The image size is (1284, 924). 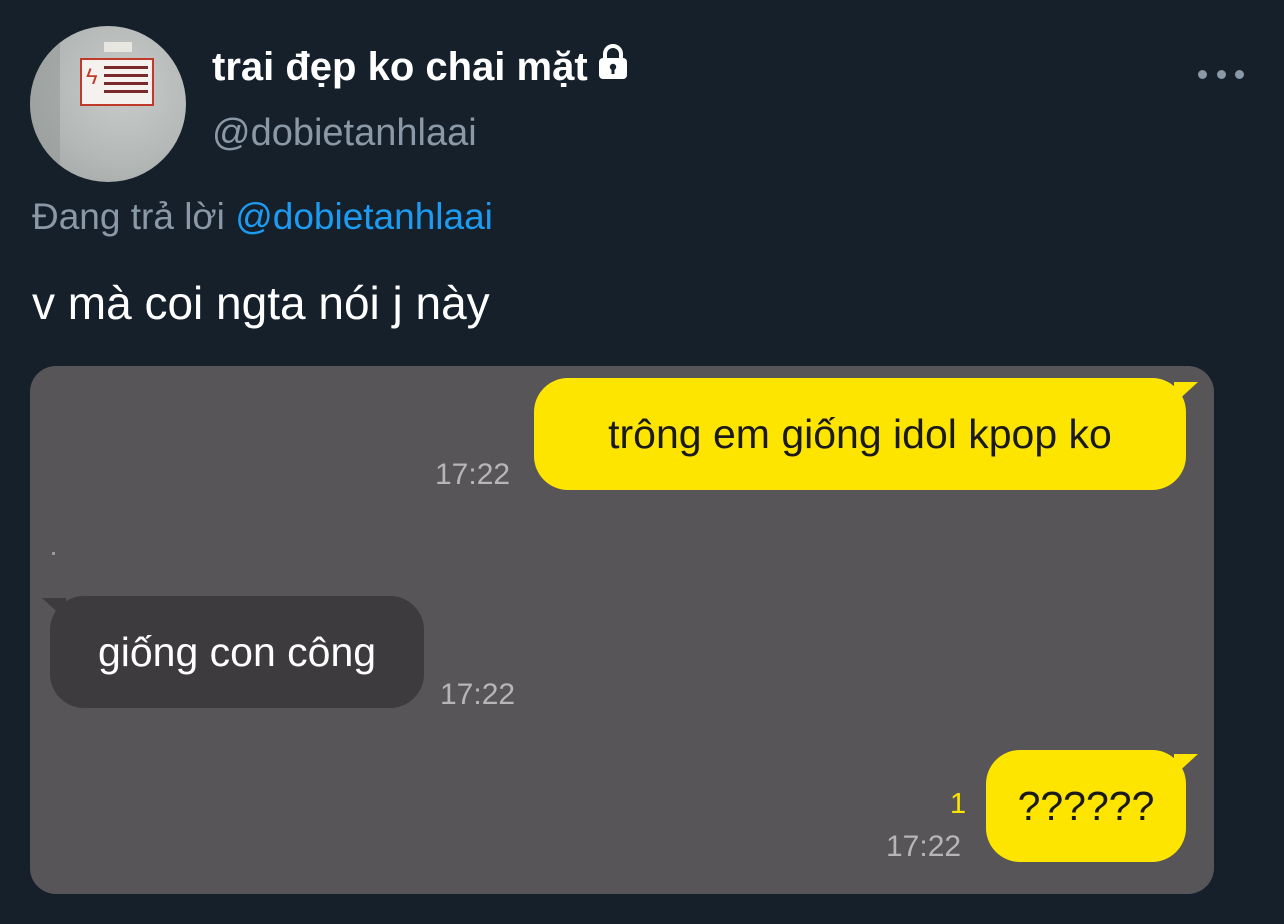 I want to click on user-handle: @dobietanhlaai, so click(x=344, y=133).